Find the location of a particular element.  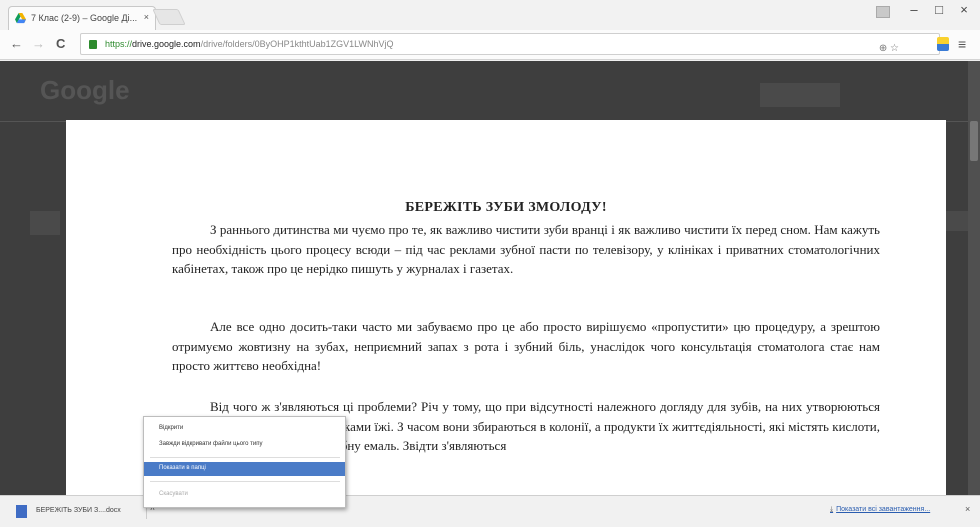

reload-button: C is located at coordinates (60, 43).